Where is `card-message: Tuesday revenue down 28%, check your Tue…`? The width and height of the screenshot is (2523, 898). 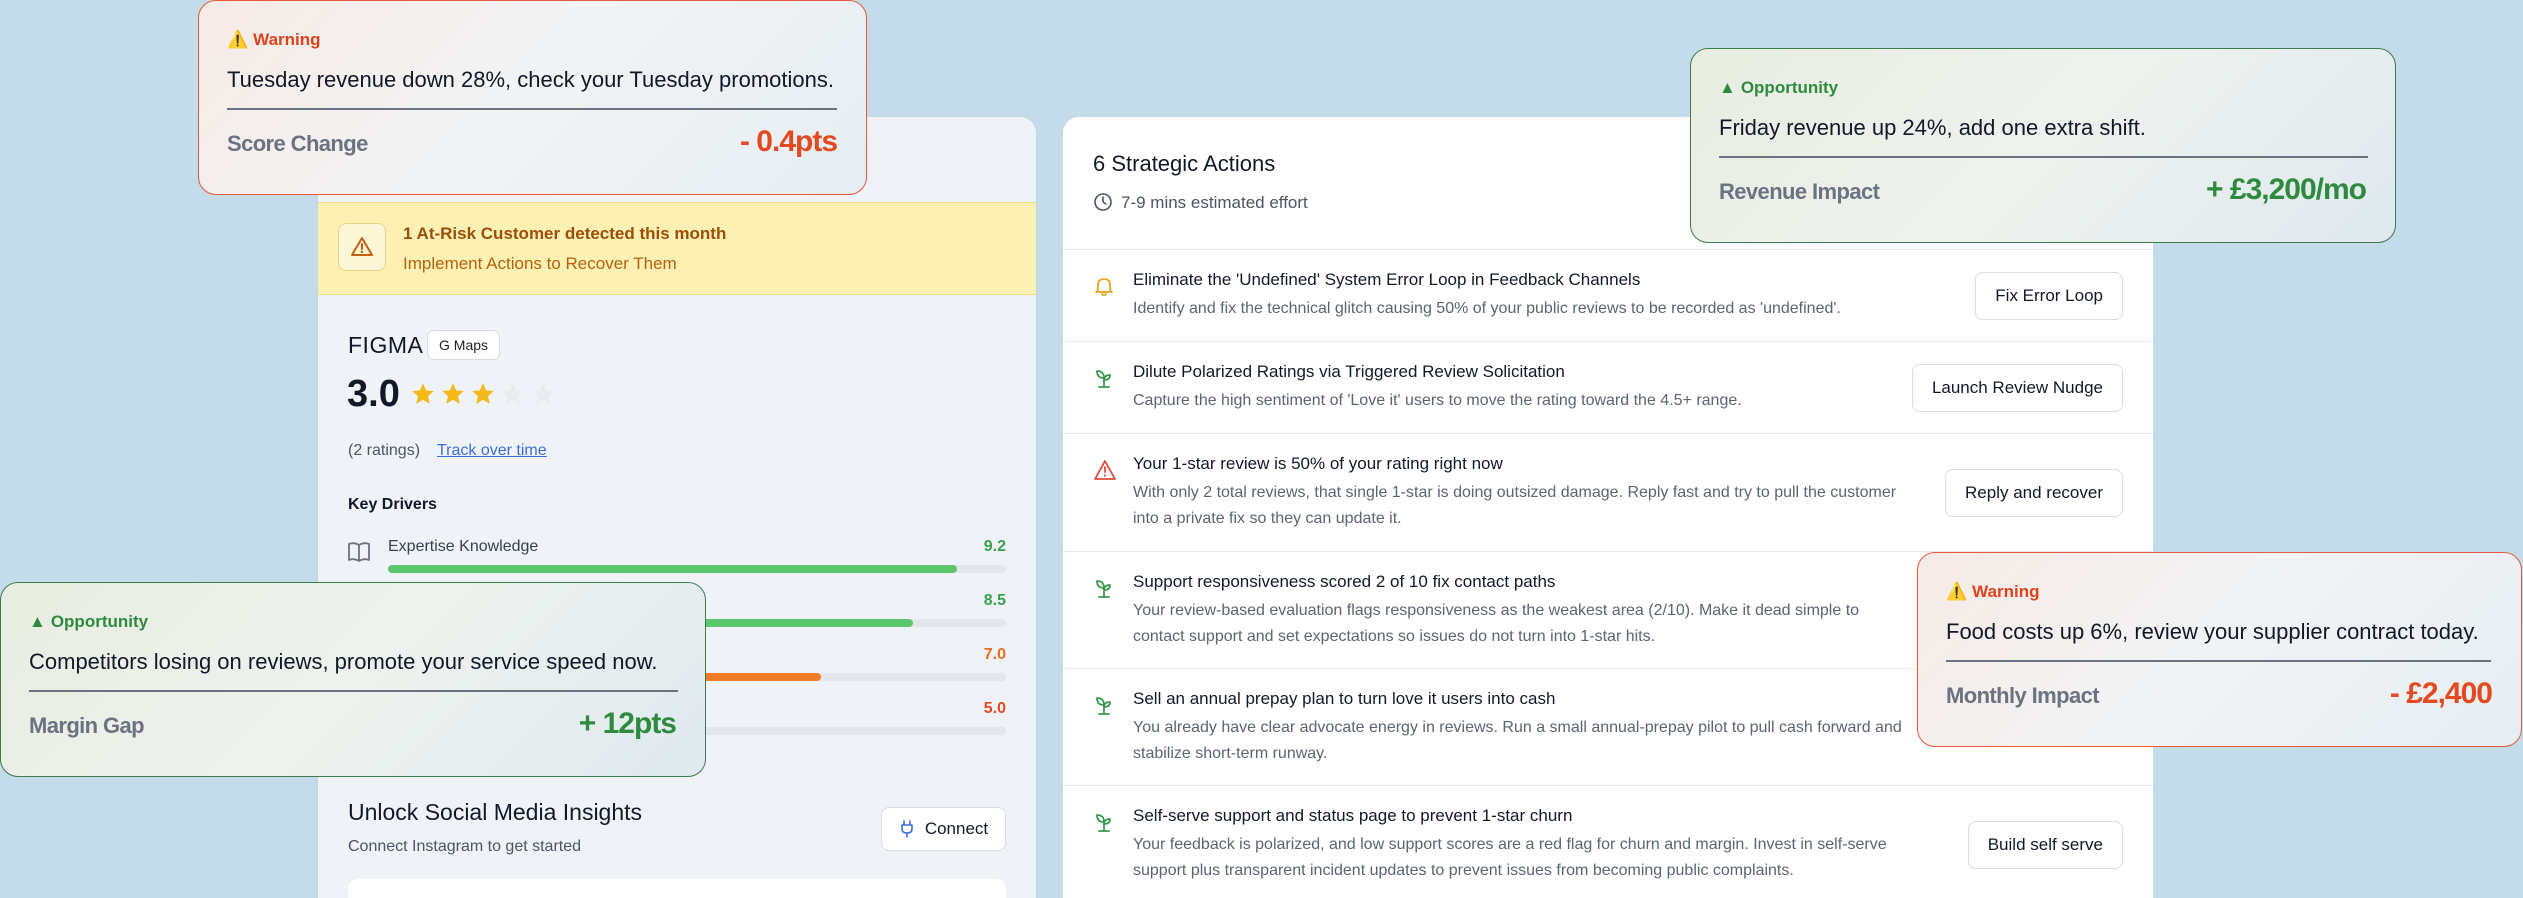 card-message: Tuesday revenue down 28%, check your Tue… is located at coordinates (530, 79).